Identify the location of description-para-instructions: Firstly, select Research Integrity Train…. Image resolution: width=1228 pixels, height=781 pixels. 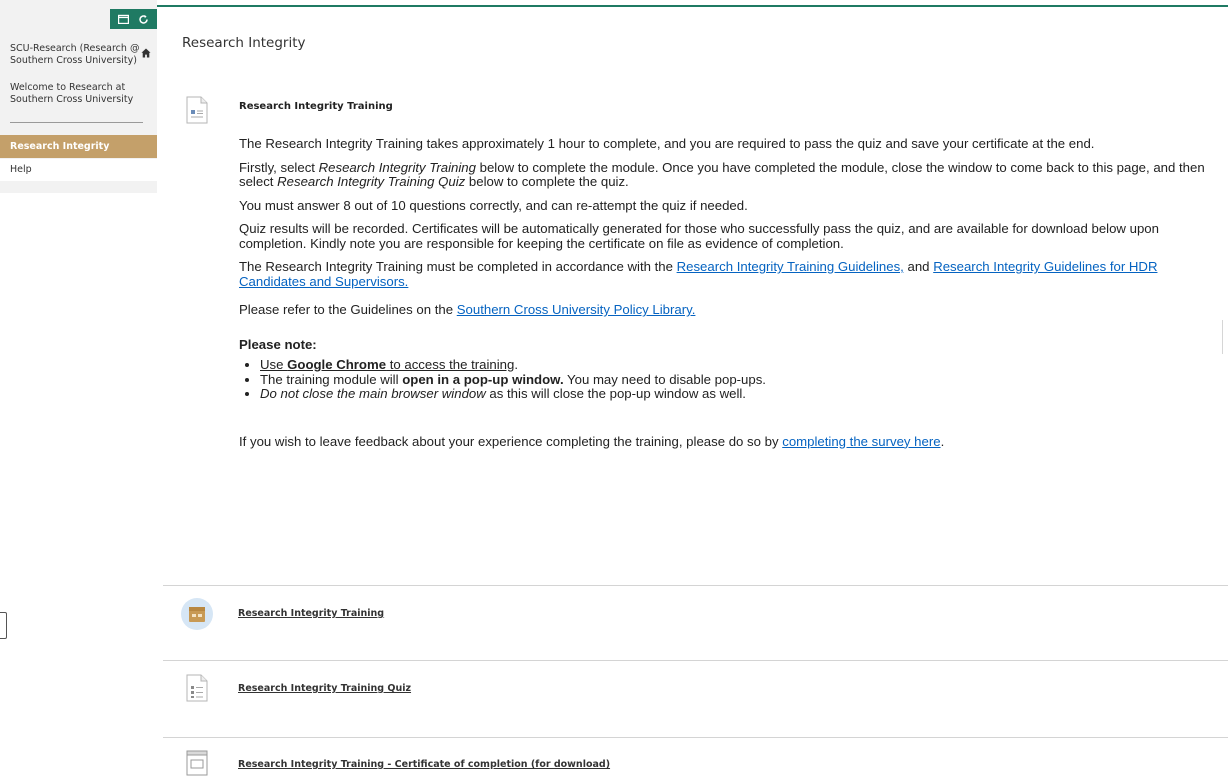
(722, 174).